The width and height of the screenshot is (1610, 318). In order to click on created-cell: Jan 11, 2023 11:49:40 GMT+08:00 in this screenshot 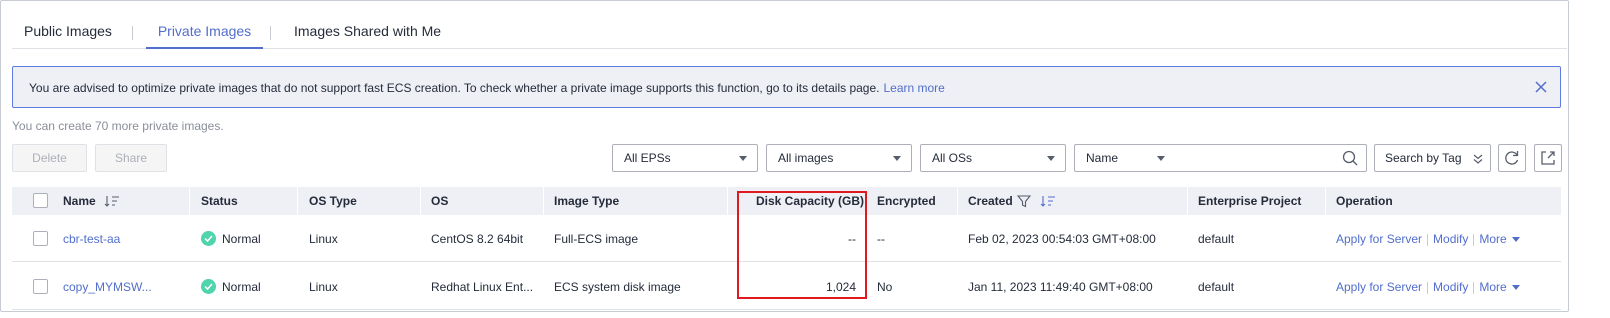, I will do `click(1060, 287)`.